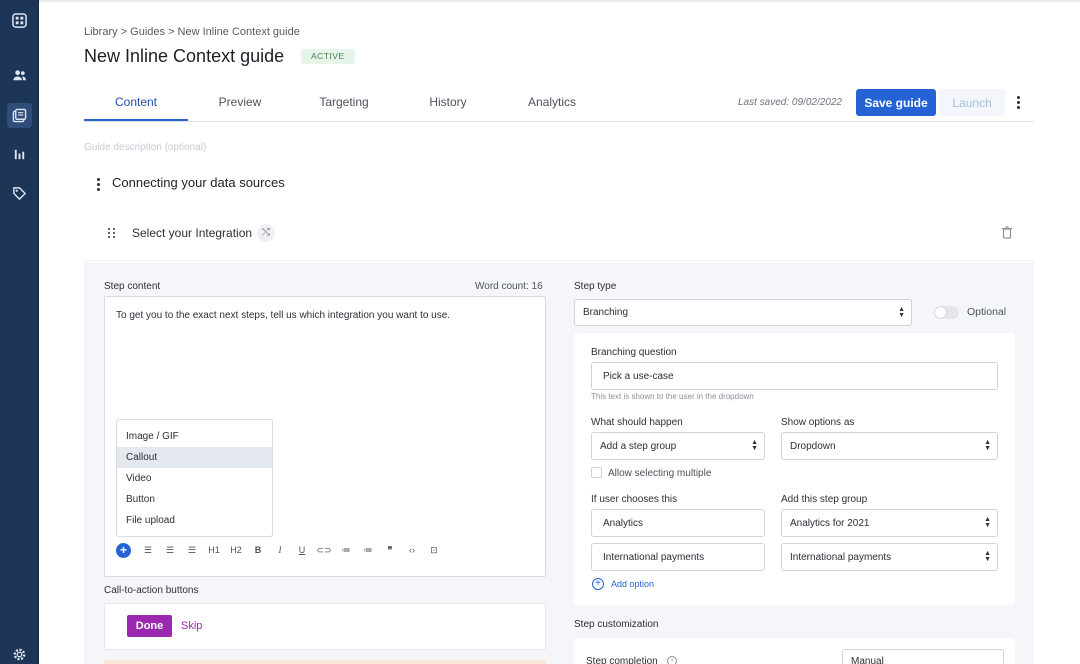 Image resolution: width=1080 pixels, height=664 pixels. Describe the element at coordinates (660, 473) in the screenshot. I see `allow-multiple-label: Allow selecting multiple` at that location.